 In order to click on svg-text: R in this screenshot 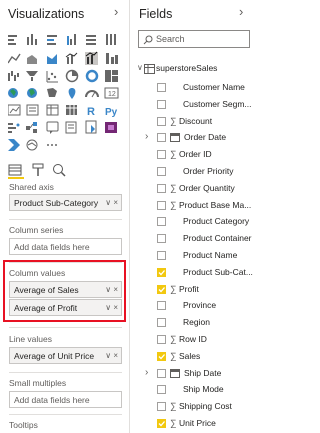, I will do `click(91, 112)`.